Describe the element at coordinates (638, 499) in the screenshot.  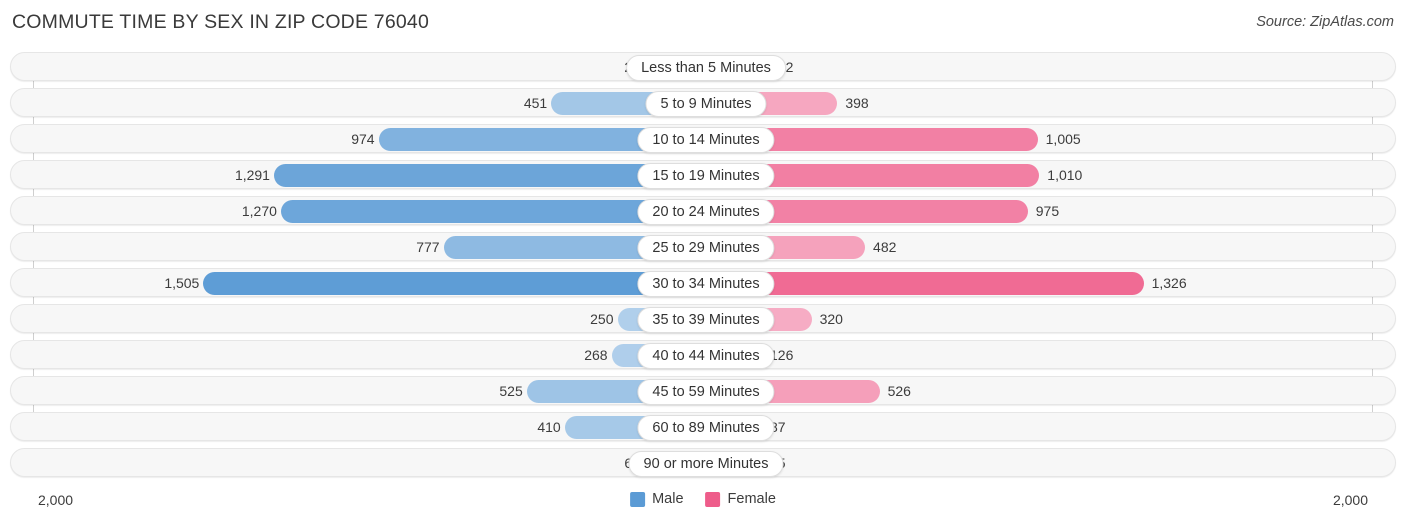
I see `legend-swatch-male-icon` at that location.